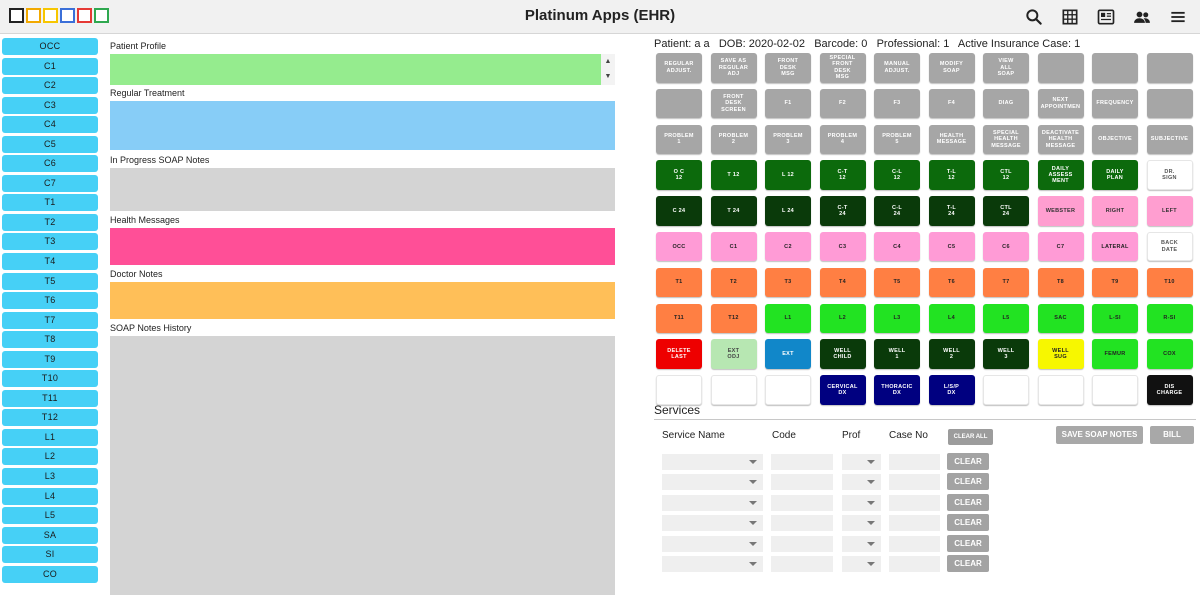 The width and height of the screenshot is (1200, 612). I want to click on grid-button-dis-charge: DIS CHARGE, so click(1169, 390).